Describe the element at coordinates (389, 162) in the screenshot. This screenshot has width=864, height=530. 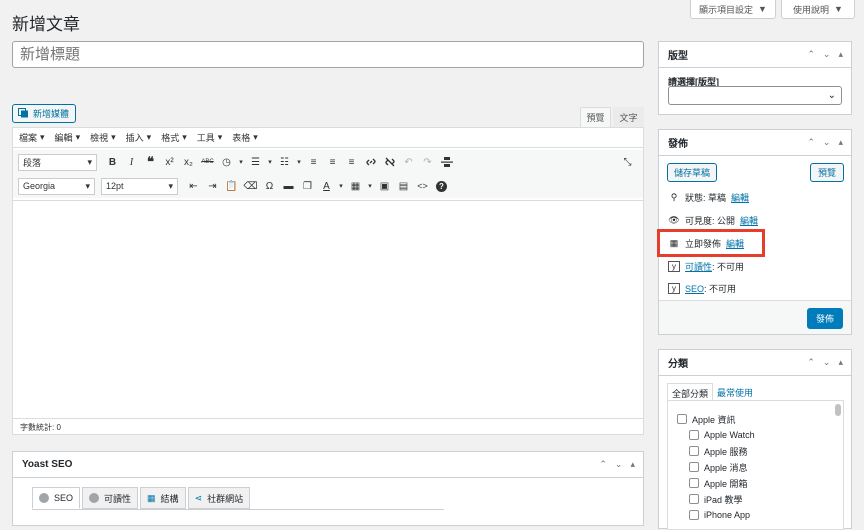
I see `unlink-icon` at that location.